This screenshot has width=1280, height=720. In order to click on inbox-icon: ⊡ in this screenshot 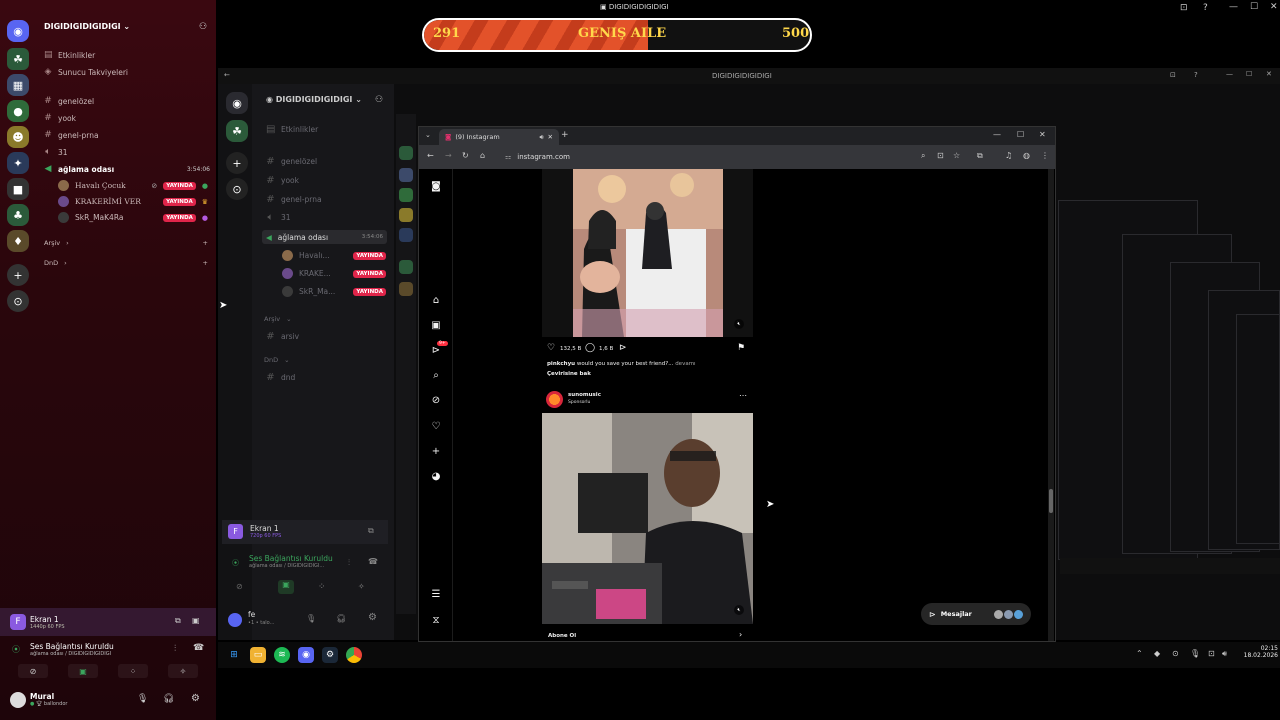, I will do `click(1184, 8)`.